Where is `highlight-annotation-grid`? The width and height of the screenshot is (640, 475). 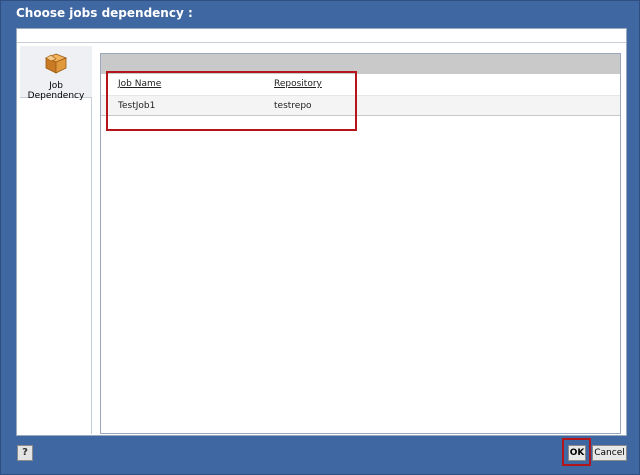
highlight-annotation-grid is located at coordinates (231, 101).